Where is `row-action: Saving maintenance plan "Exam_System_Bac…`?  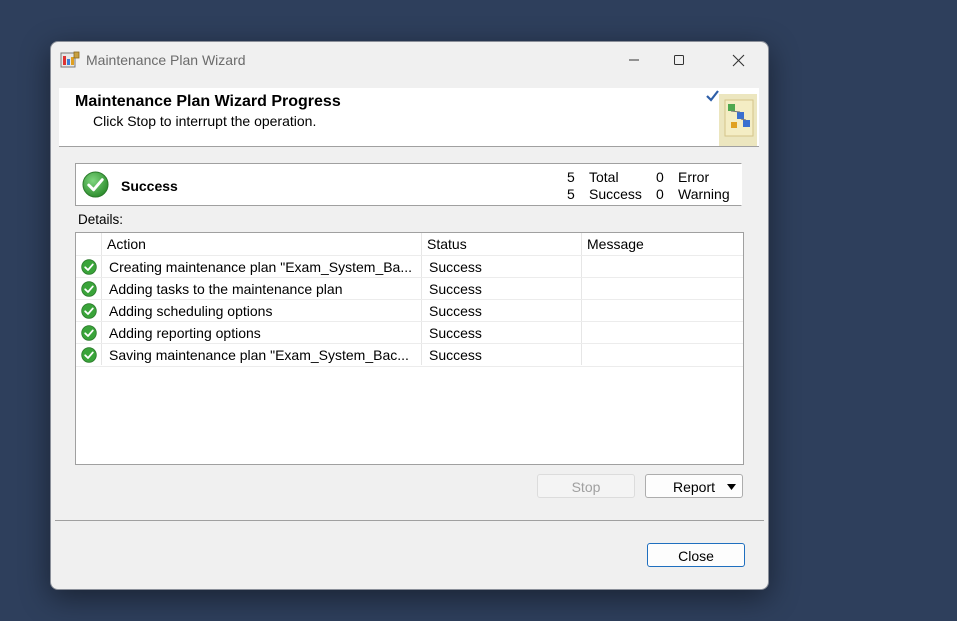
row-action: Saving maintenance plan "Exam_System_Bac… is located at coordinates (259, 355).